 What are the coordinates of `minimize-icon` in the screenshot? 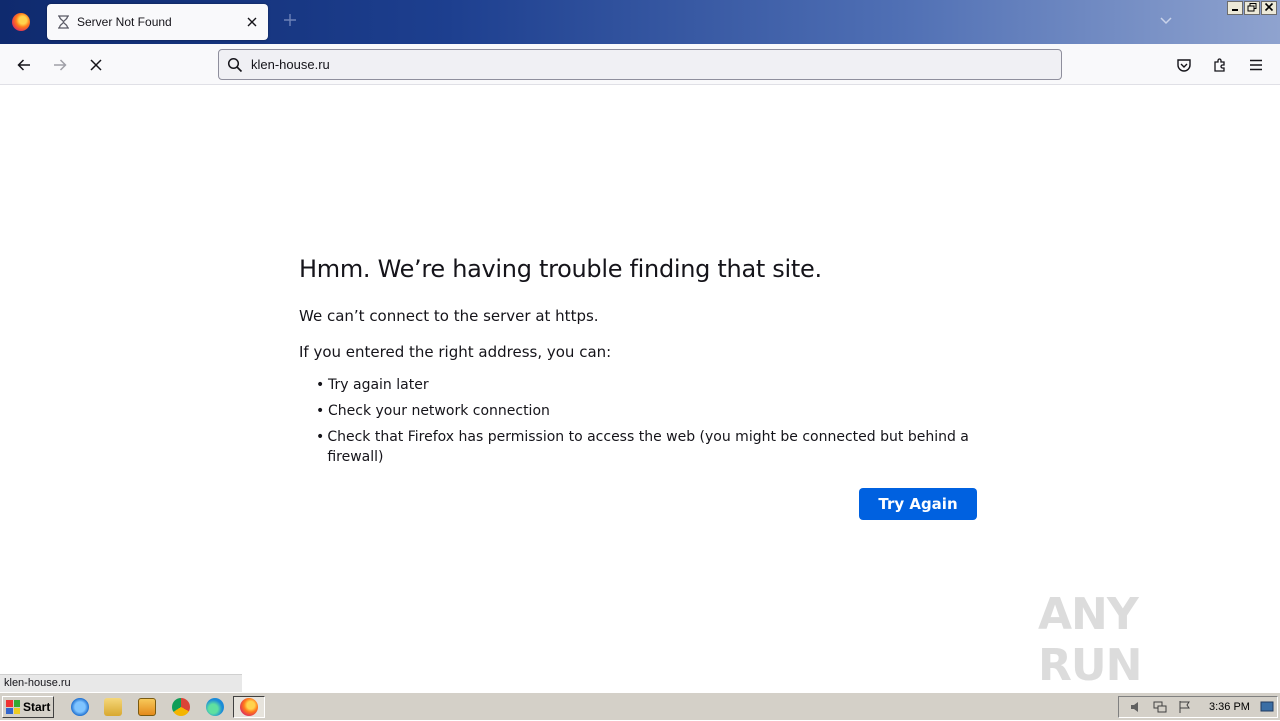 It's located at (1235, 10).